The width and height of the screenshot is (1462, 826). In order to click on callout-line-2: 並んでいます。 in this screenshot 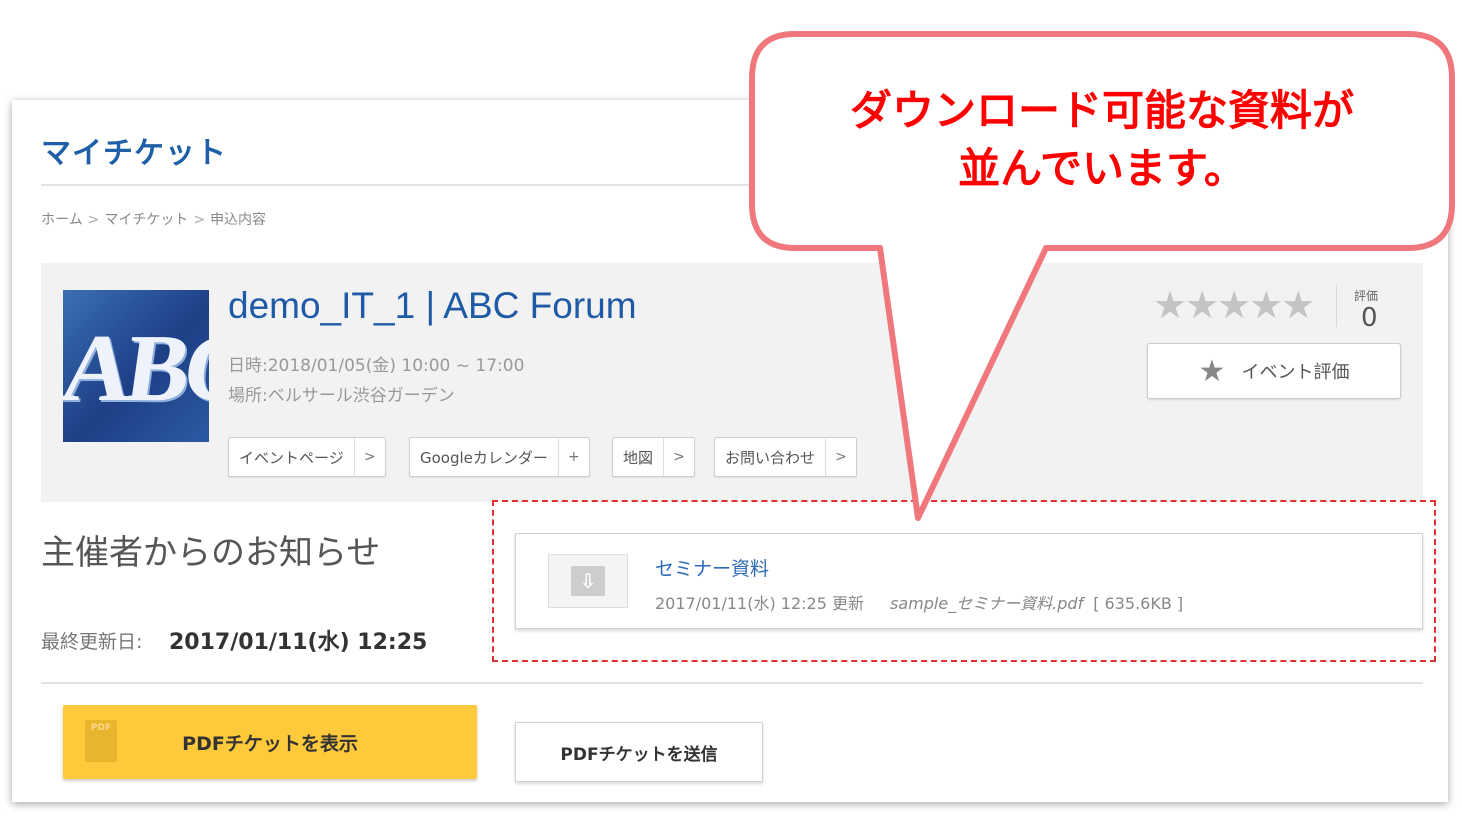, I will do `click(1102, 168)`.